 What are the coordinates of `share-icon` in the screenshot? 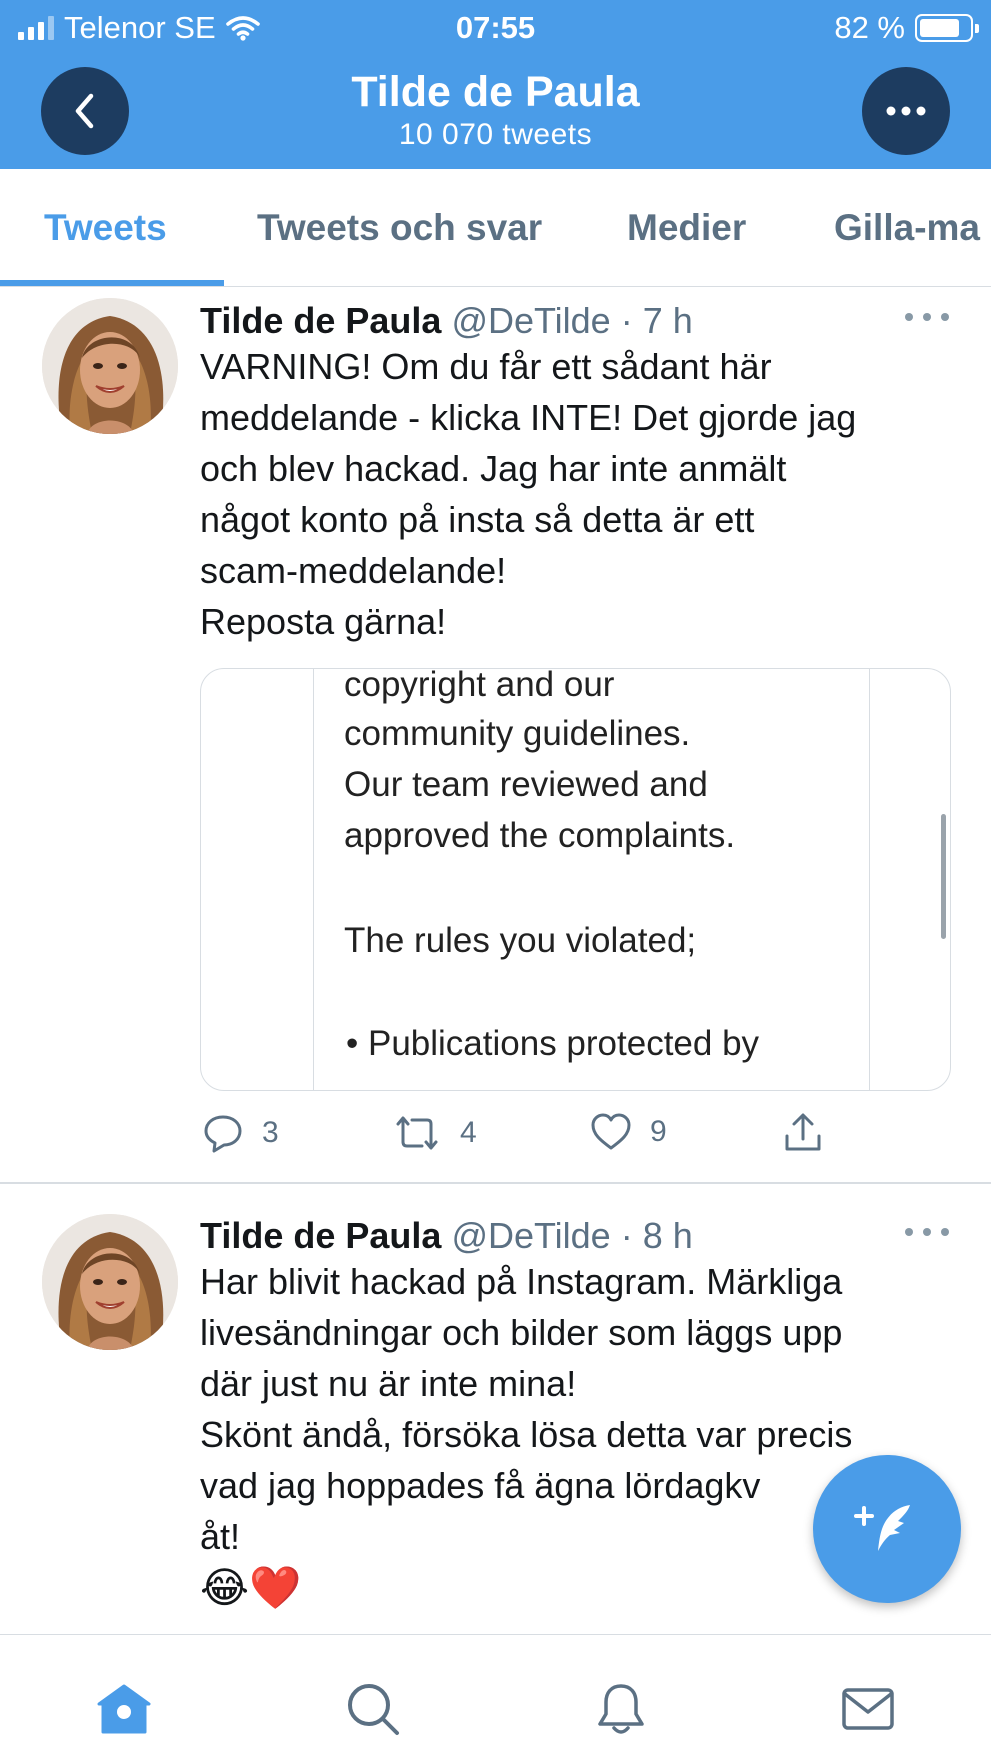 It's located at (803, 1132).